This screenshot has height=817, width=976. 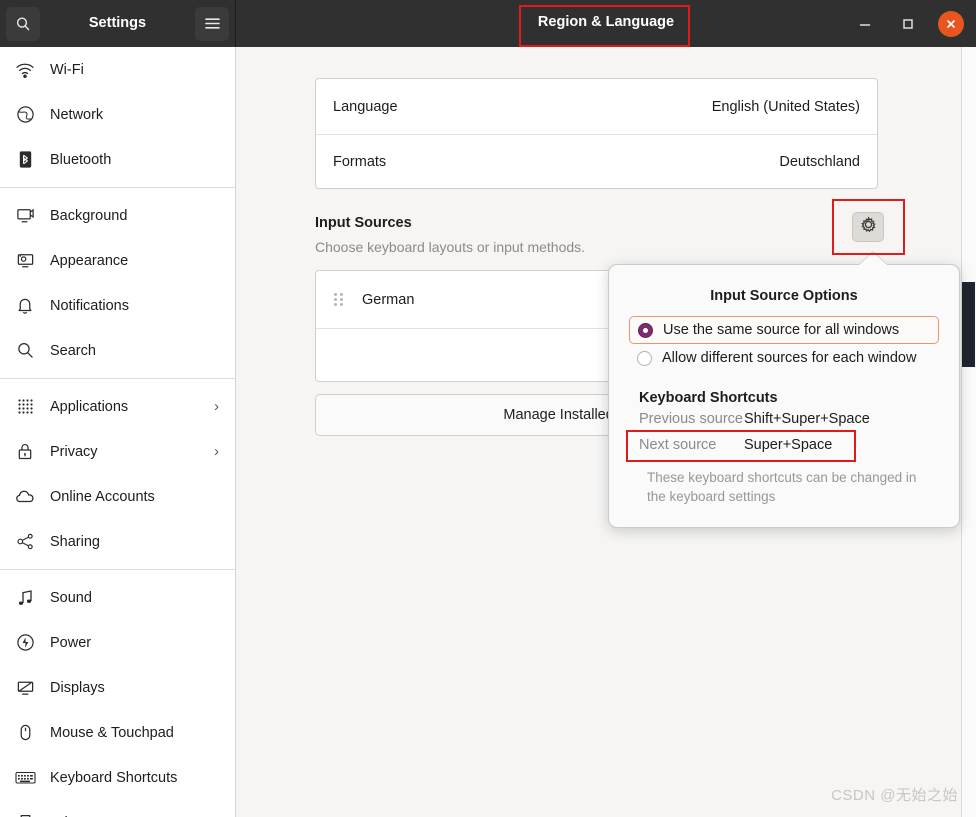 What do you see at coordinates (360, 162) in the screenshot?
I see `formats-label: Formats` at bounding box center [360, 162].